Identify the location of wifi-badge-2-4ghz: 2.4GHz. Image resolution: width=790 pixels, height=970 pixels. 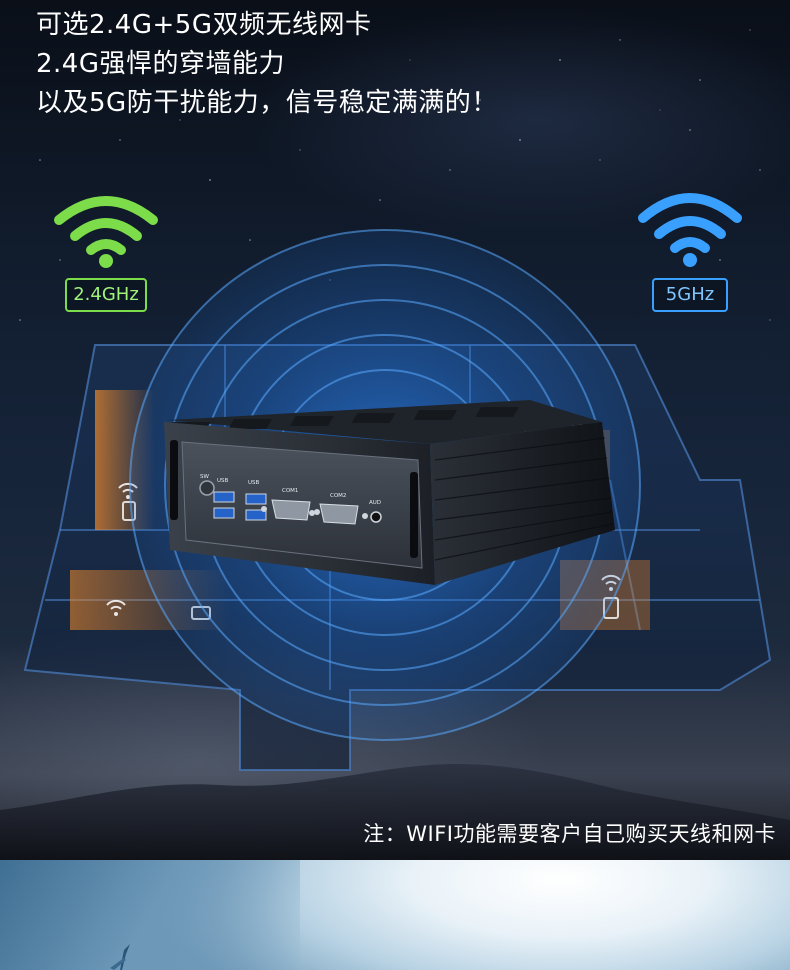
(106, 251).